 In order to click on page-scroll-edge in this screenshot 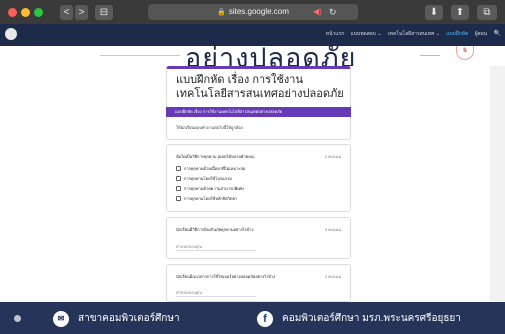, I will do `click(497, 184)`.